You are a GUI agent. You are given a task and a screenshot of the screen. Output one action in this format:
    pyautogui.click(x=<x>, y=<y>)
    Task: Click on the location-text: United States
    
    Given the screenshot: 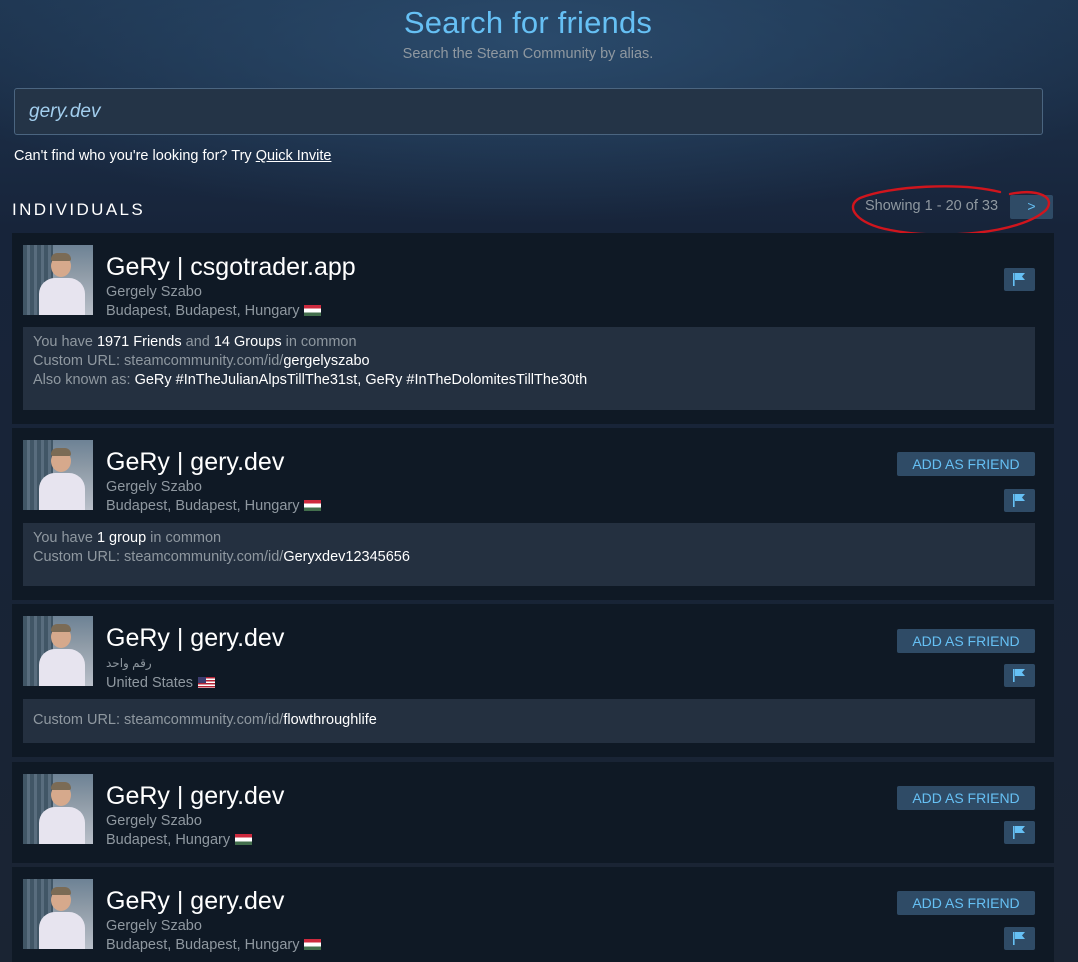 What is the action you would take?
    pyautogui.click(x=150, y=683)
    